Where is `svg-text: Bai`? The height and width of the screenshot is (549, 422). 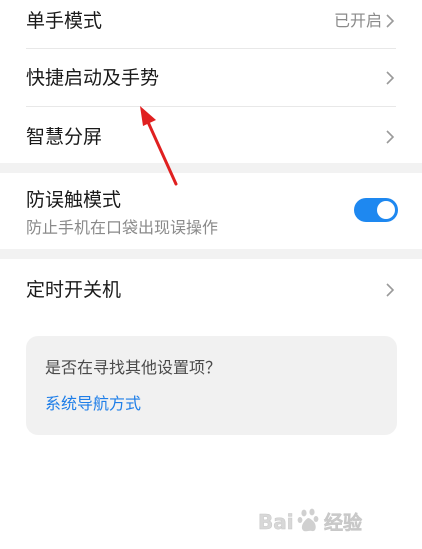
svg-text: Bai is located at coordinates (276, 522).